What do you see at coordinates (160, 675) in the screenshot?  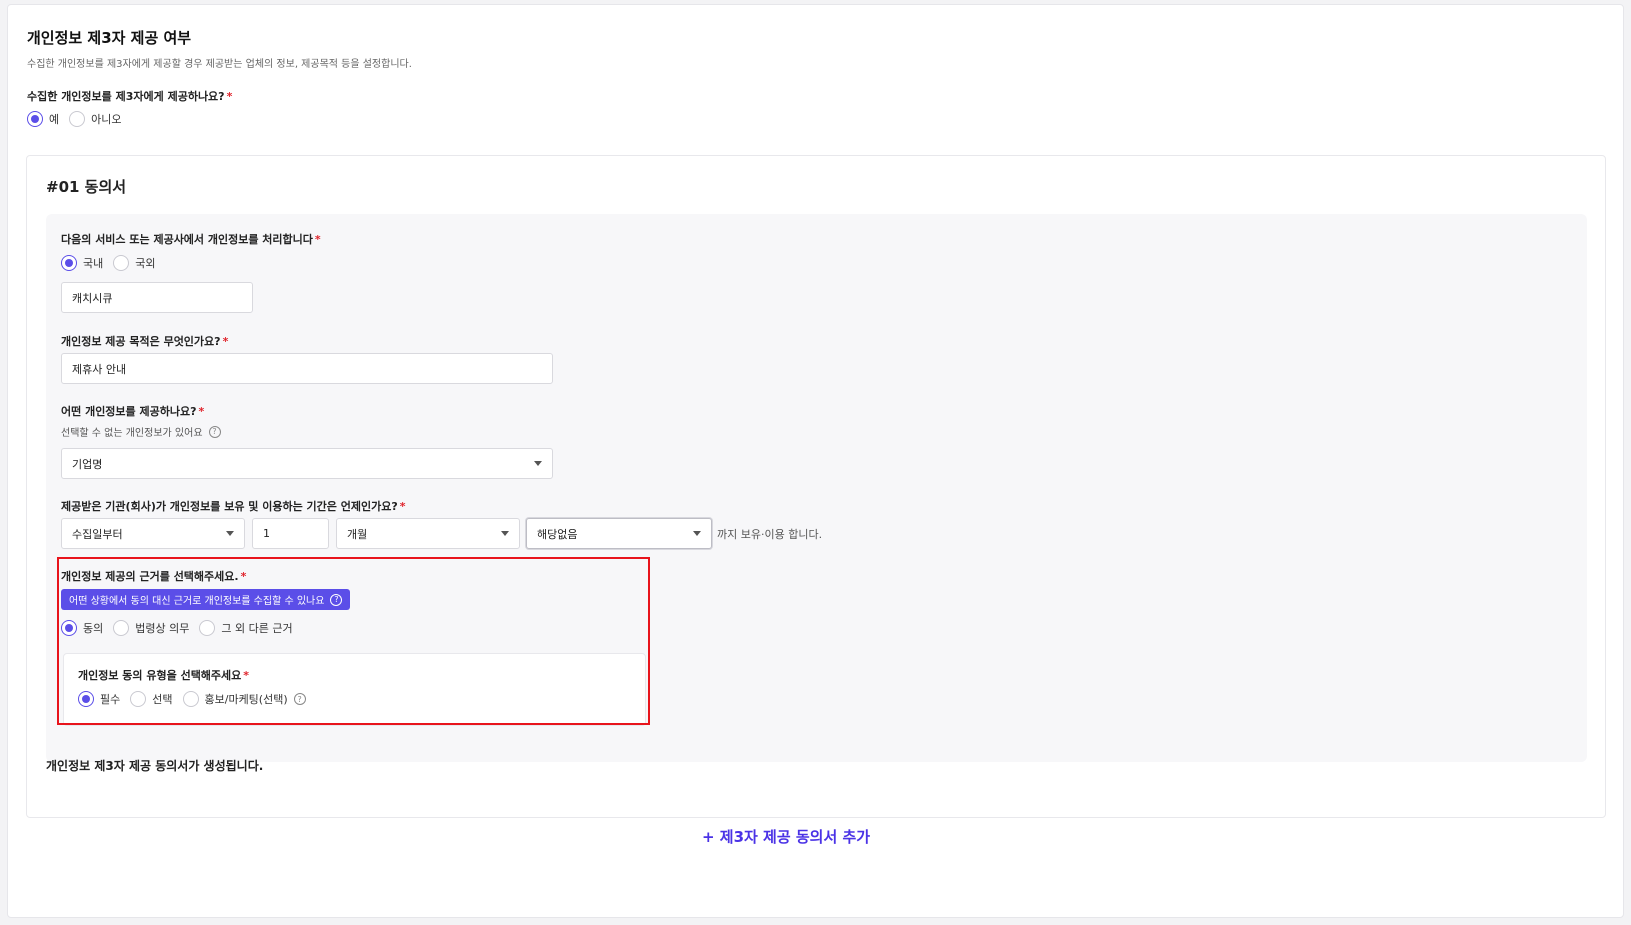 I see `consent-type-question-text: 개인정보 동의 유형을 선택해주세요` at bounding box center [160, 675].